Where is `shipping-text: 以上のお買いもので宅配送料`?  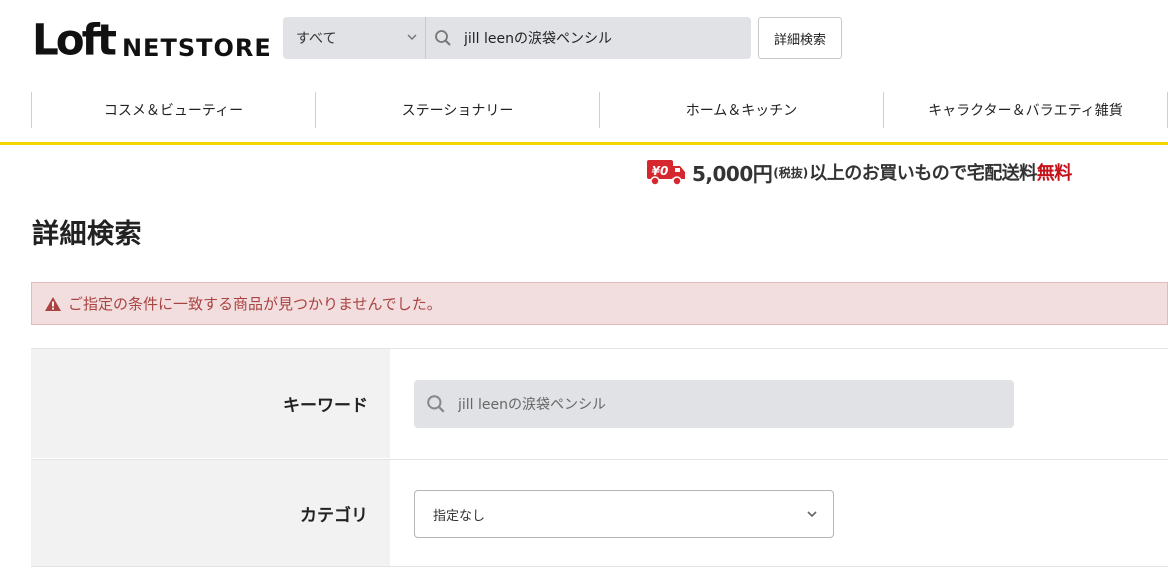 shipping-text: 以上のお買いもので宅配送料 is located at coordinates (923, 173).